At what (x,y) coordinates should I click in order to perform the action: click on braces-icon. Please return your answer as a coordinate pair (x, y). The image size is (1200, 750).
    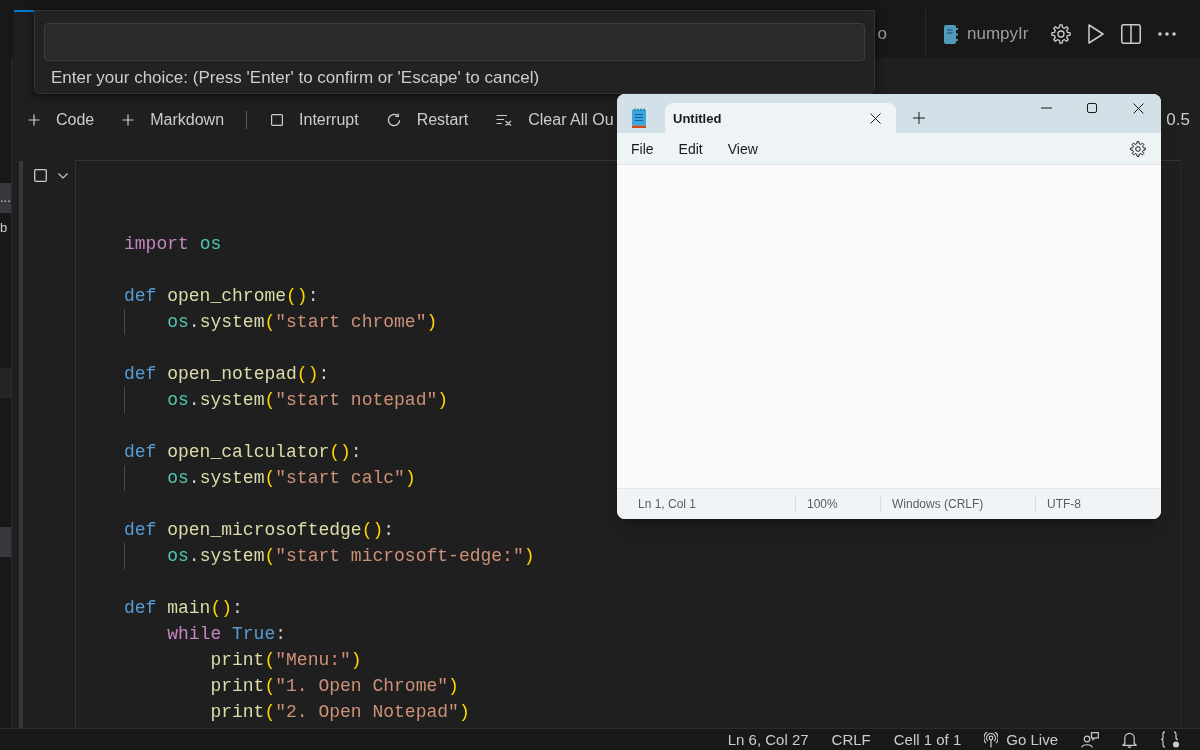
    Looking at the image, I should click on (1170, 739).